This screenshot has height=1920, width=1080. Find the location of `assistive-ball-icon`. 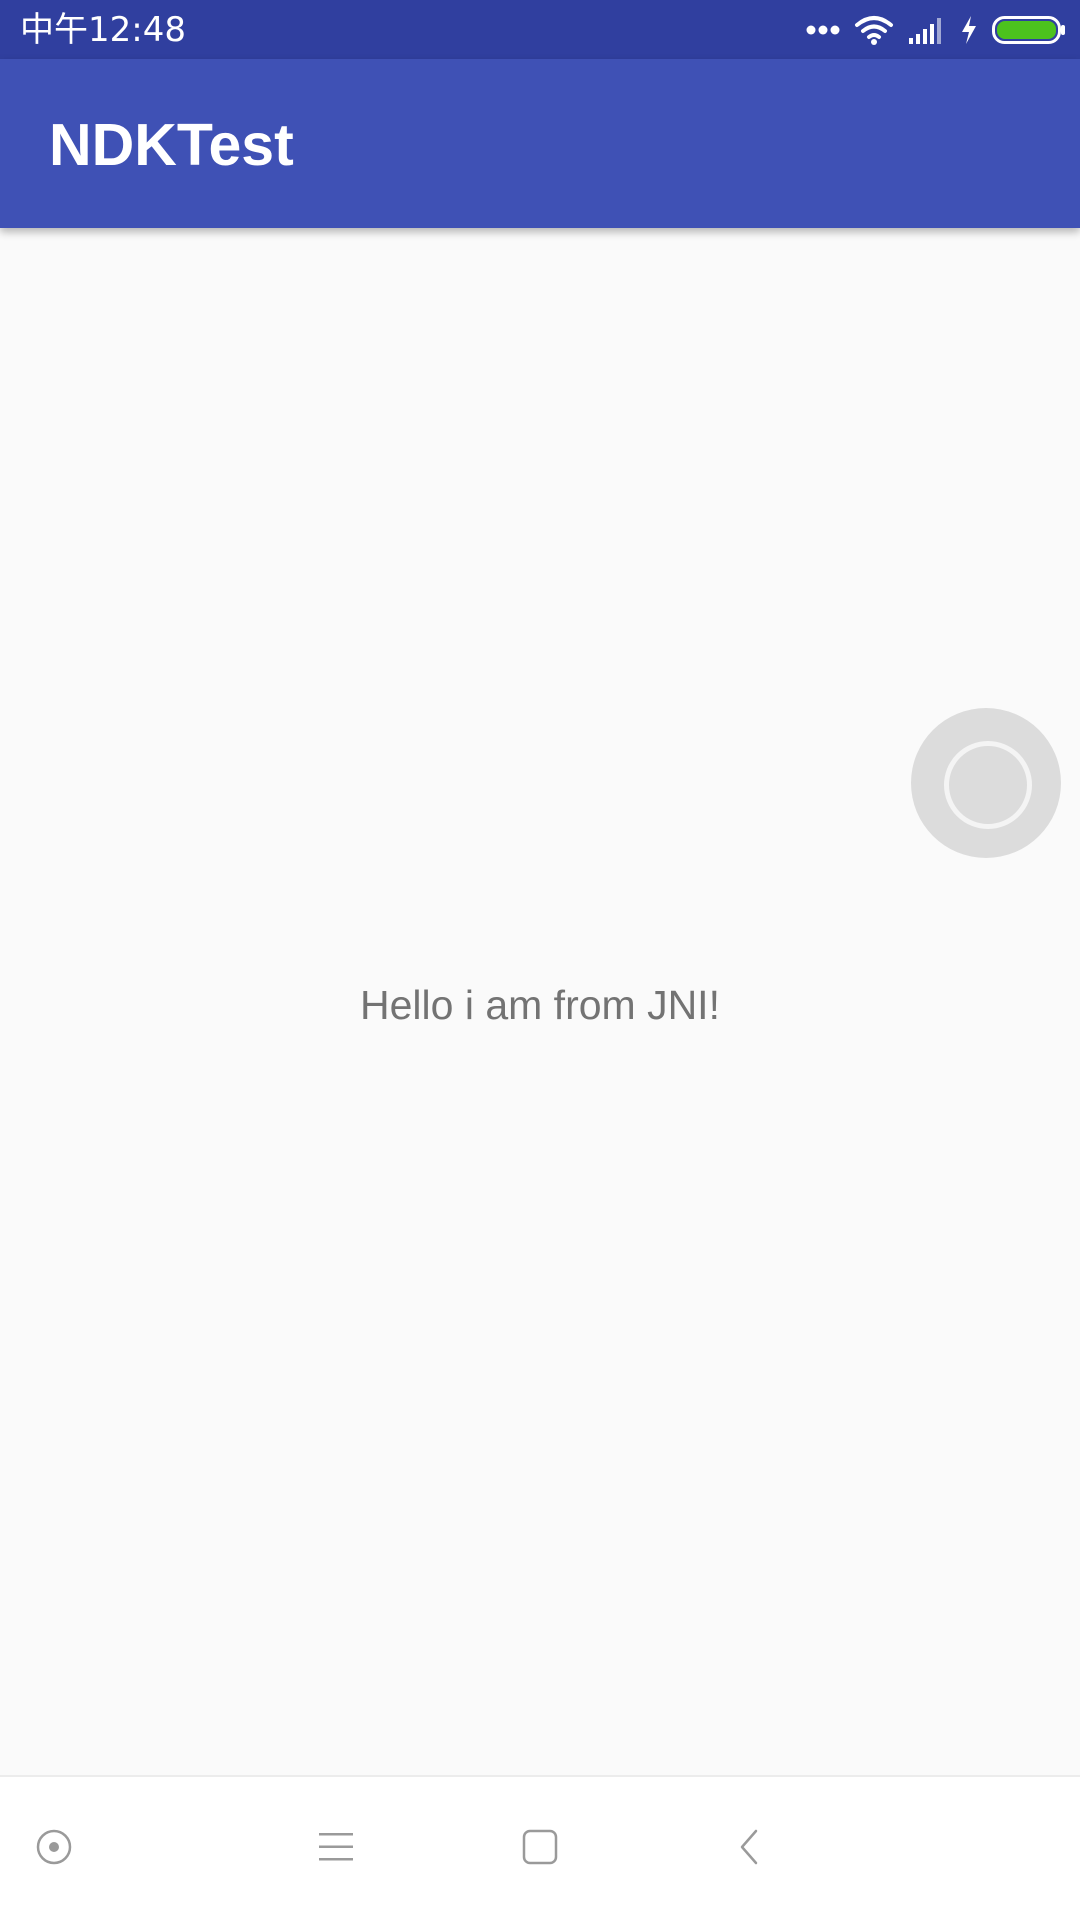

assistive-ball-icon is located at coordinates (988, 785).